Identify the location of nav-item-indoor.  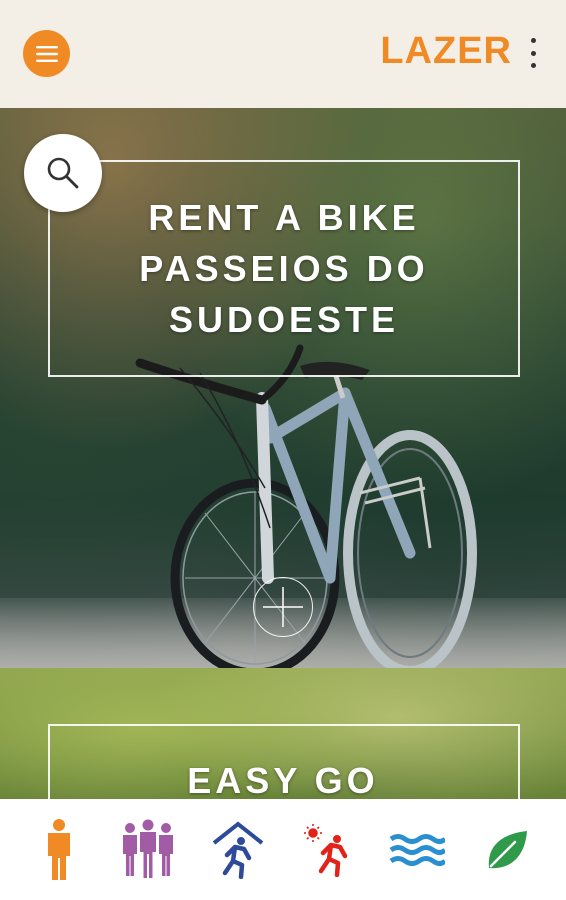
(238, 850).